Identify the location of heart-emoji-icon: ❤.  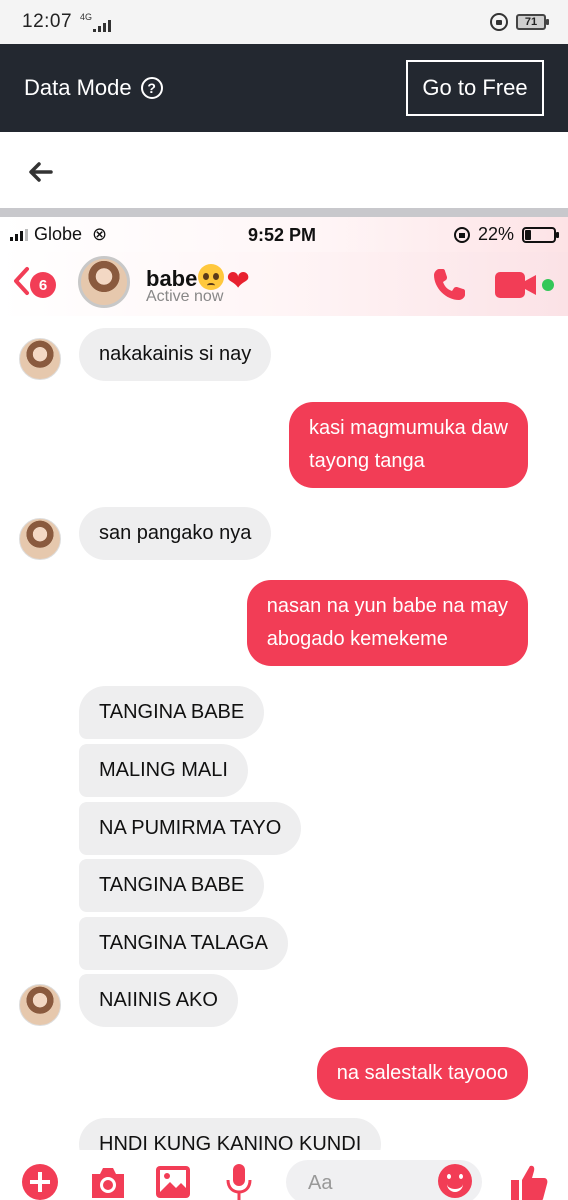
(238, 280).